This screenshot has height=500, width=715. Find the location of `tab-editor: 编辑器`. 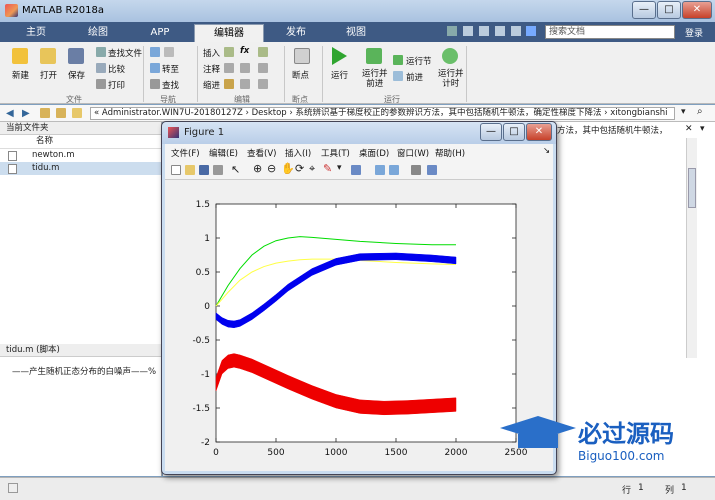

tab-editor: 编辑器 is located at coordinates (229, 33).